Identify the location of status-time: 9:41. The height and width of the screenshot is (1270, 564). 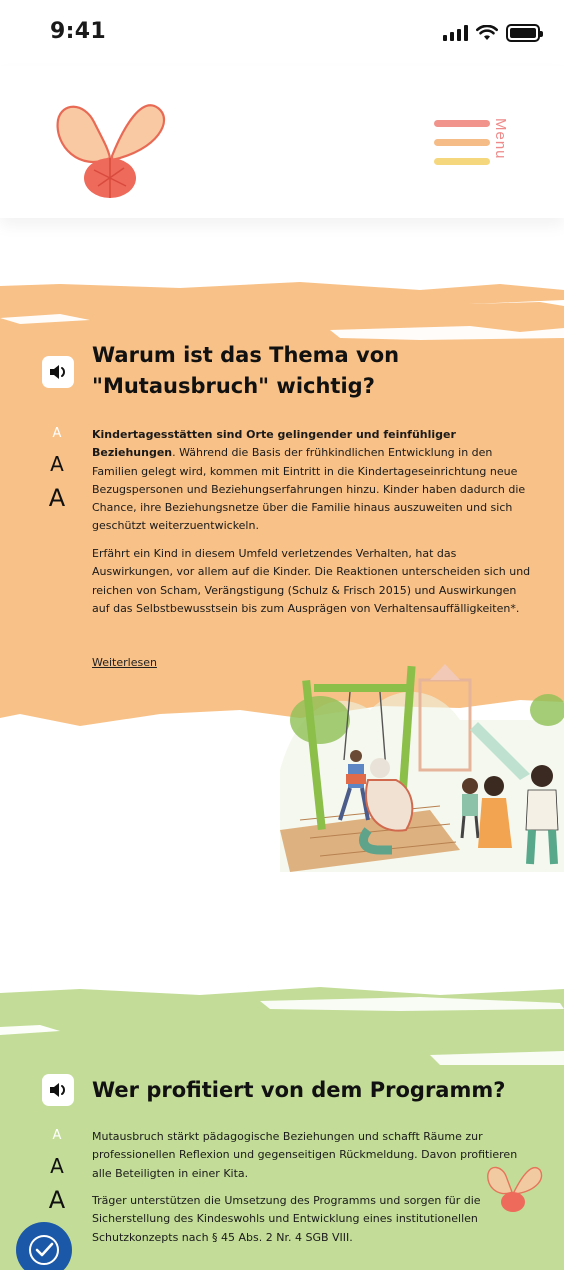
(78, 31).